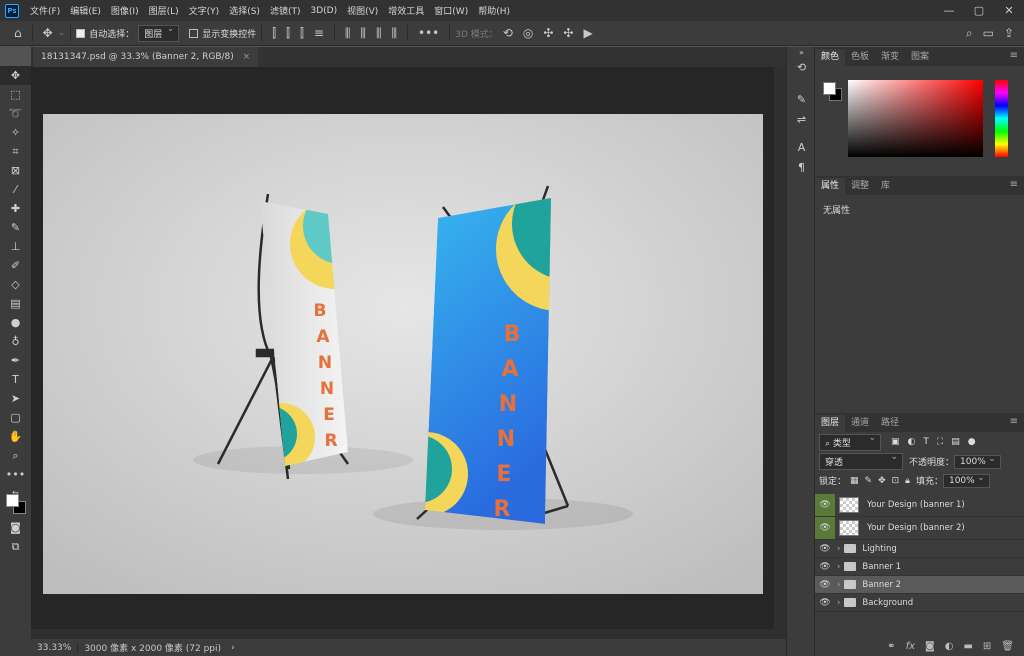 This screenshot has height=656, width=1024. I want to click on tab-channels: 通道, so click(860, 423).